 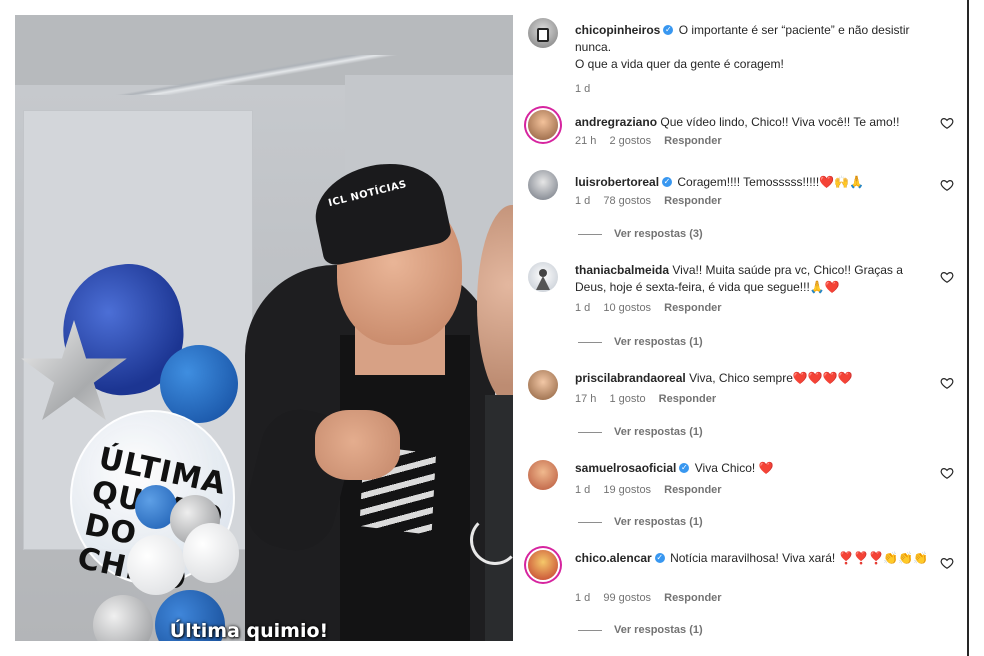 What do you see at coordinates (653, 490) in the screenshot?
I see `comment-meta: 1 d 19 gostos Responder` at bounding box center [653, 490].